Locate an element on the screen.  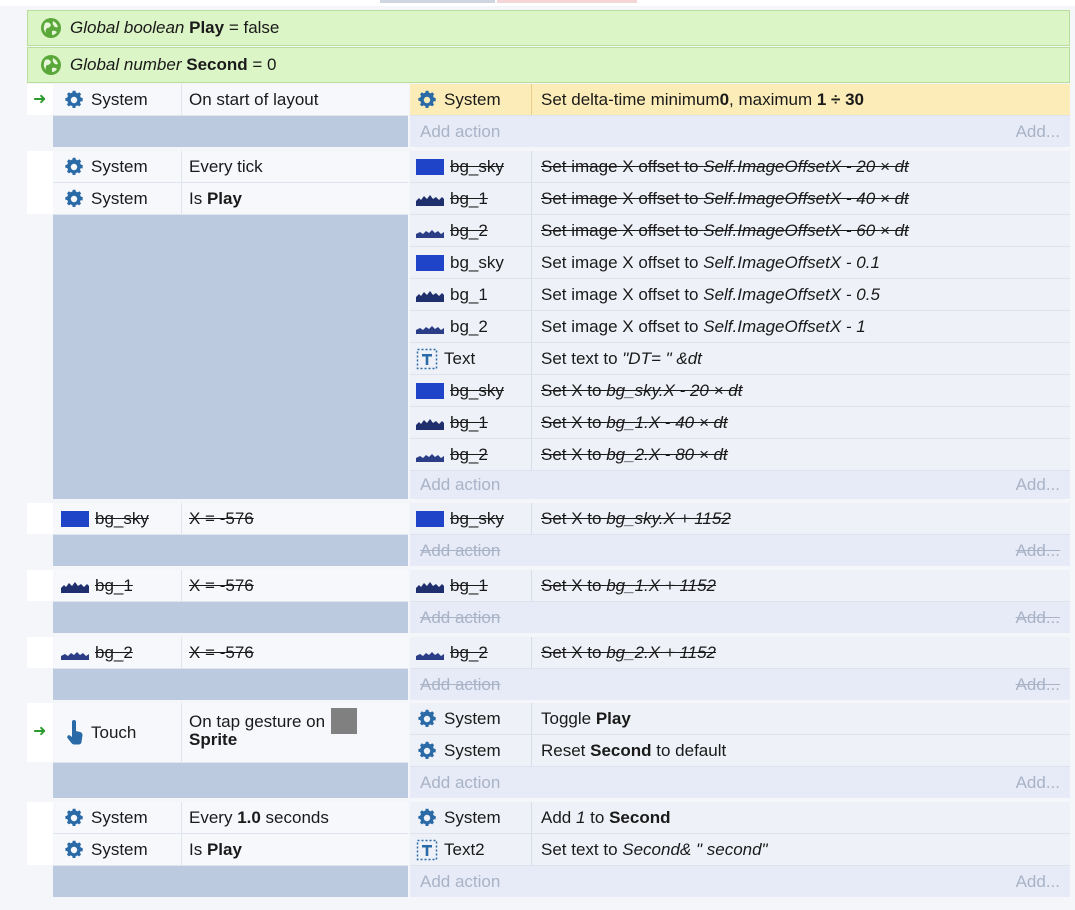
action-row: System Reset Second to default is located at coordinates (740, 751).